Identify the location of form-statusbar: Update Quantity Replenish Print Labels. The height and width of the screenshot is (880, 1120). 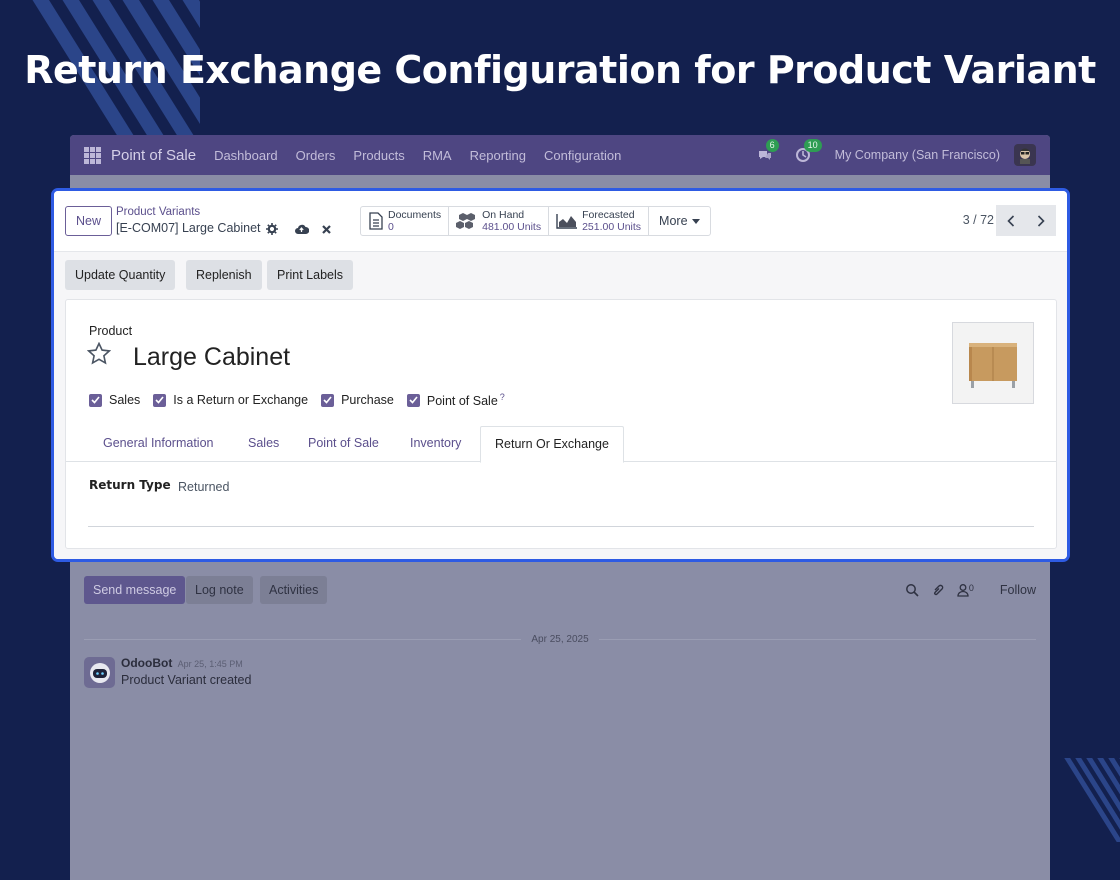
(560, 274).